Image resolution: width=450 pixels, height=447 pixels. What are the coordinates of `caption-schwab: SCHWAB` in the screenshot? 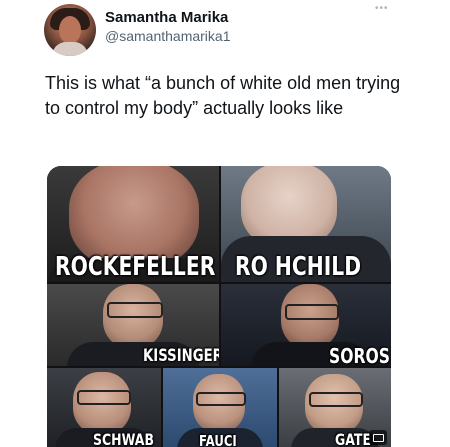 It's located at (123, 438).